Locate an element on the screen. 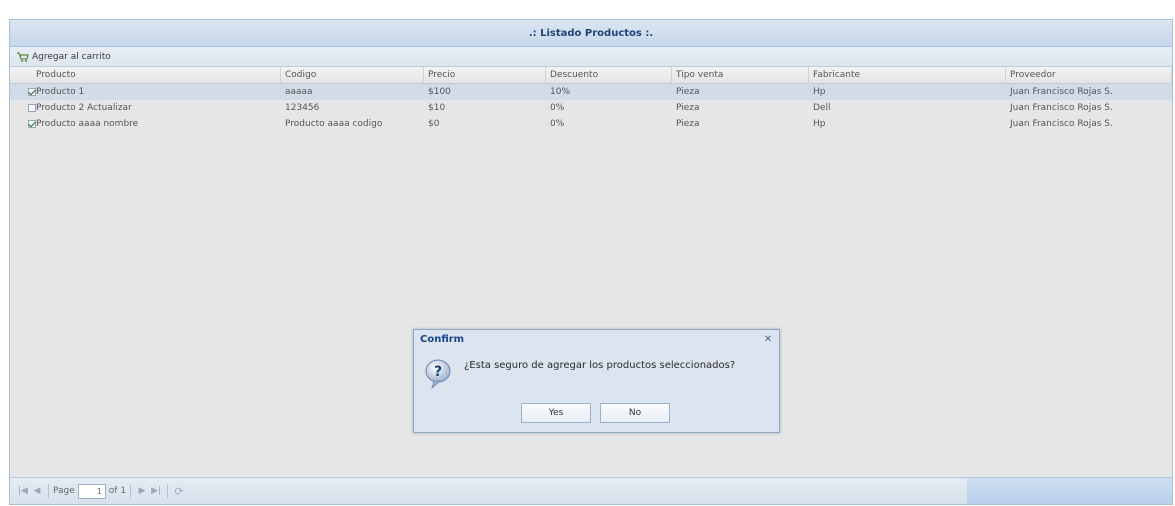 The image size is (1175, 506). close-icon: ✕ is located at coordinates (768, 340).